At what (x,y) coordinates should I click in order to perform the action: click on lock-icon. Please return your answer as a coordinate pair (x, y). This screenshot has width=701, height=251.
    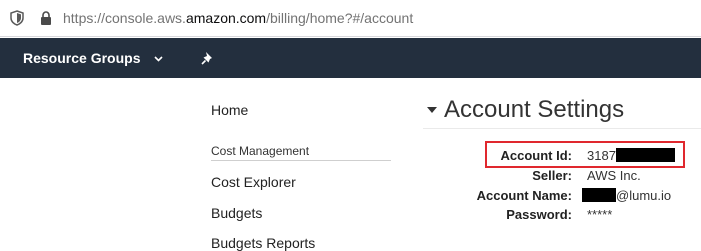
    Looking at the image, I should click on (46, 18).